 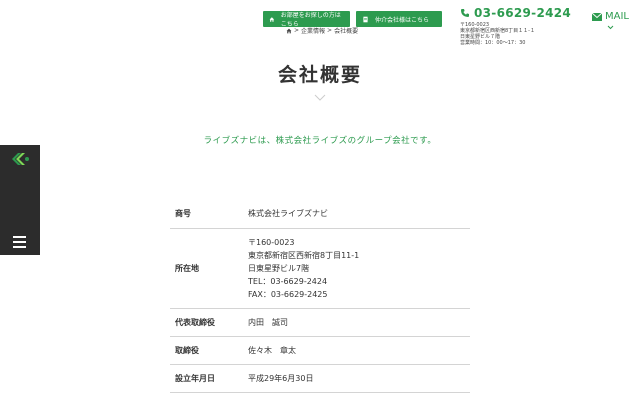 I want to click on intro-text: ライブズナビは、株式会社ライブズのグループ会社です。, so click(x=320, y=141).